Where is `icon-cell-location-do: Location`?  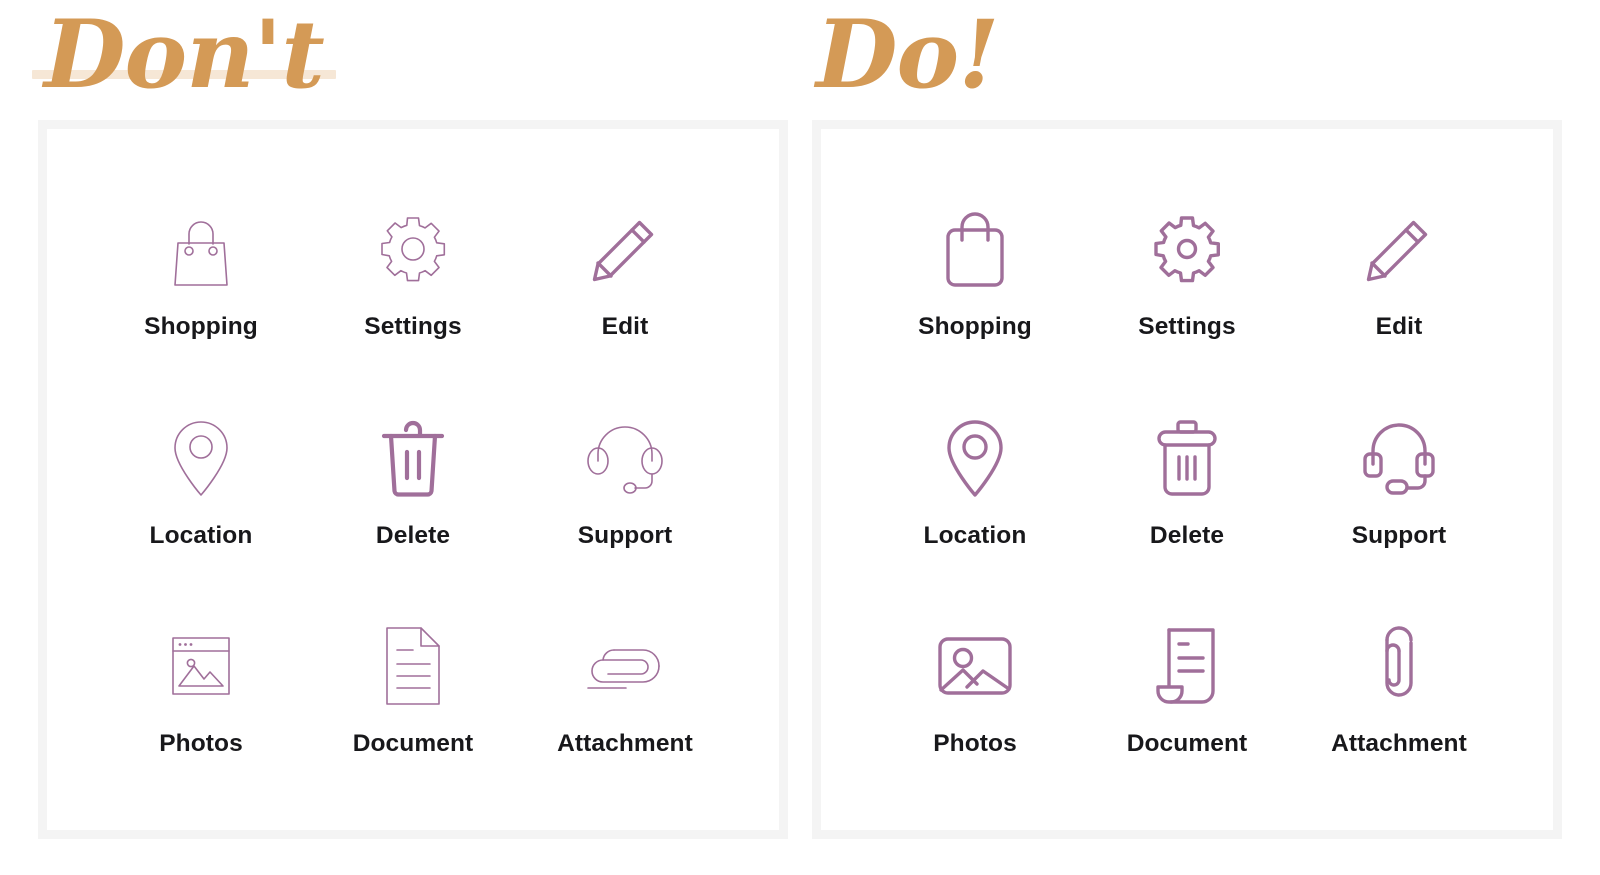 icon-cell-location-do: Location is located at coordinates (975, 479).